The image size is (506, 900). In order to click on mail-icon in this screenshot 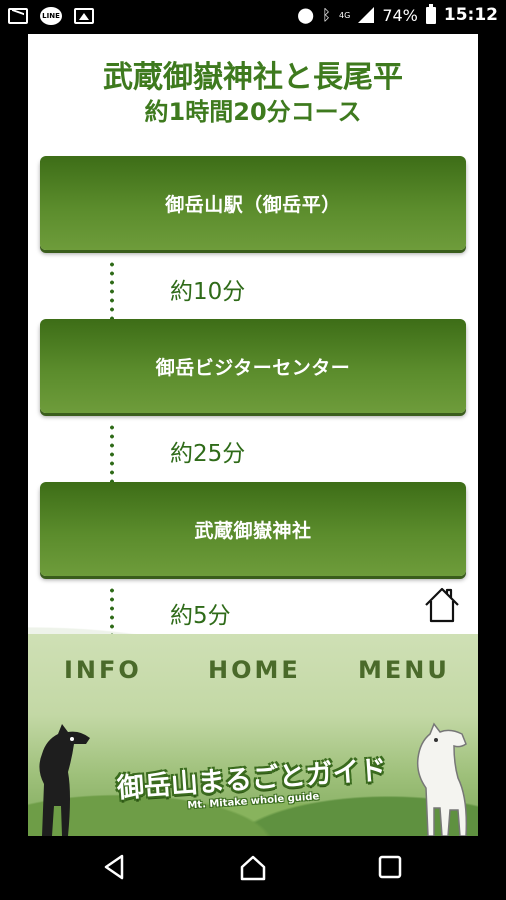, I will do `click(18, 16)`.